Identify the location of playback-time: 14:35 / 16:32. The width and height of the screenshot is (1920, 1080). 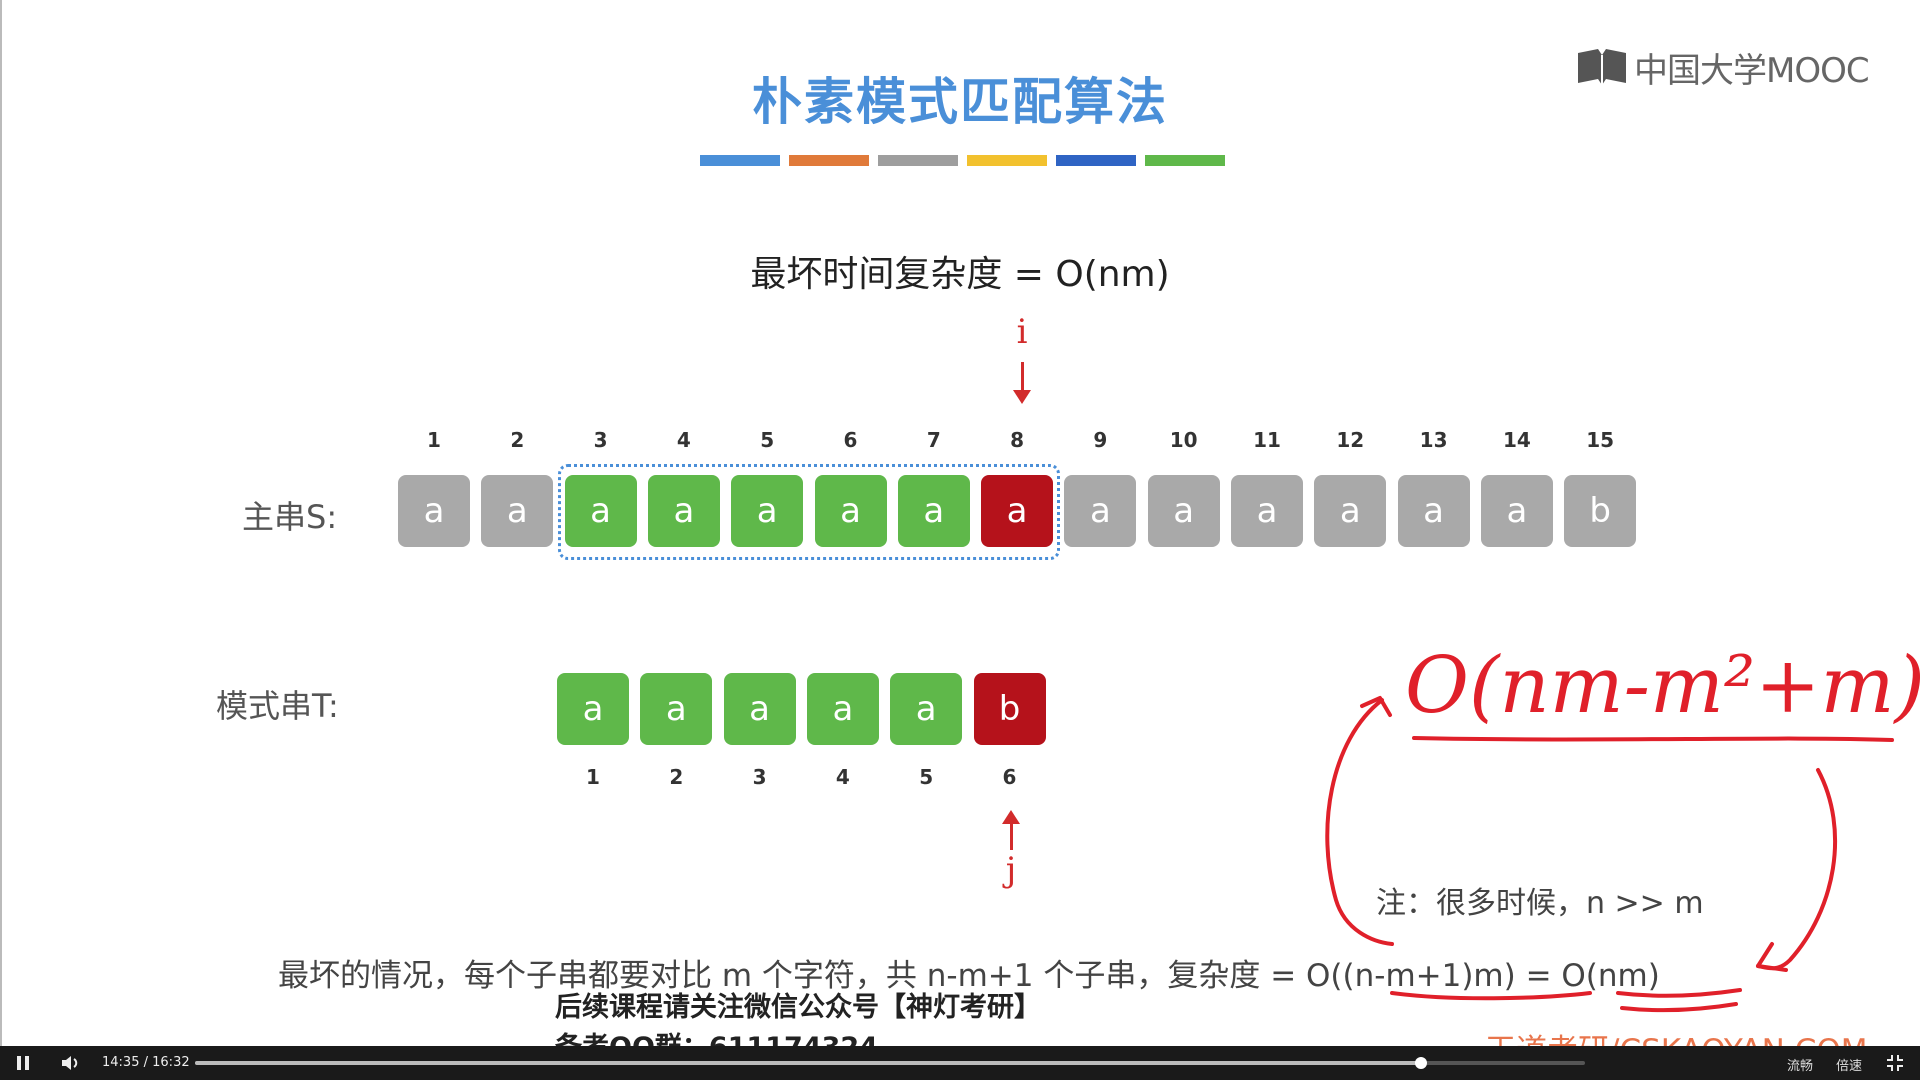
(146, 1062).